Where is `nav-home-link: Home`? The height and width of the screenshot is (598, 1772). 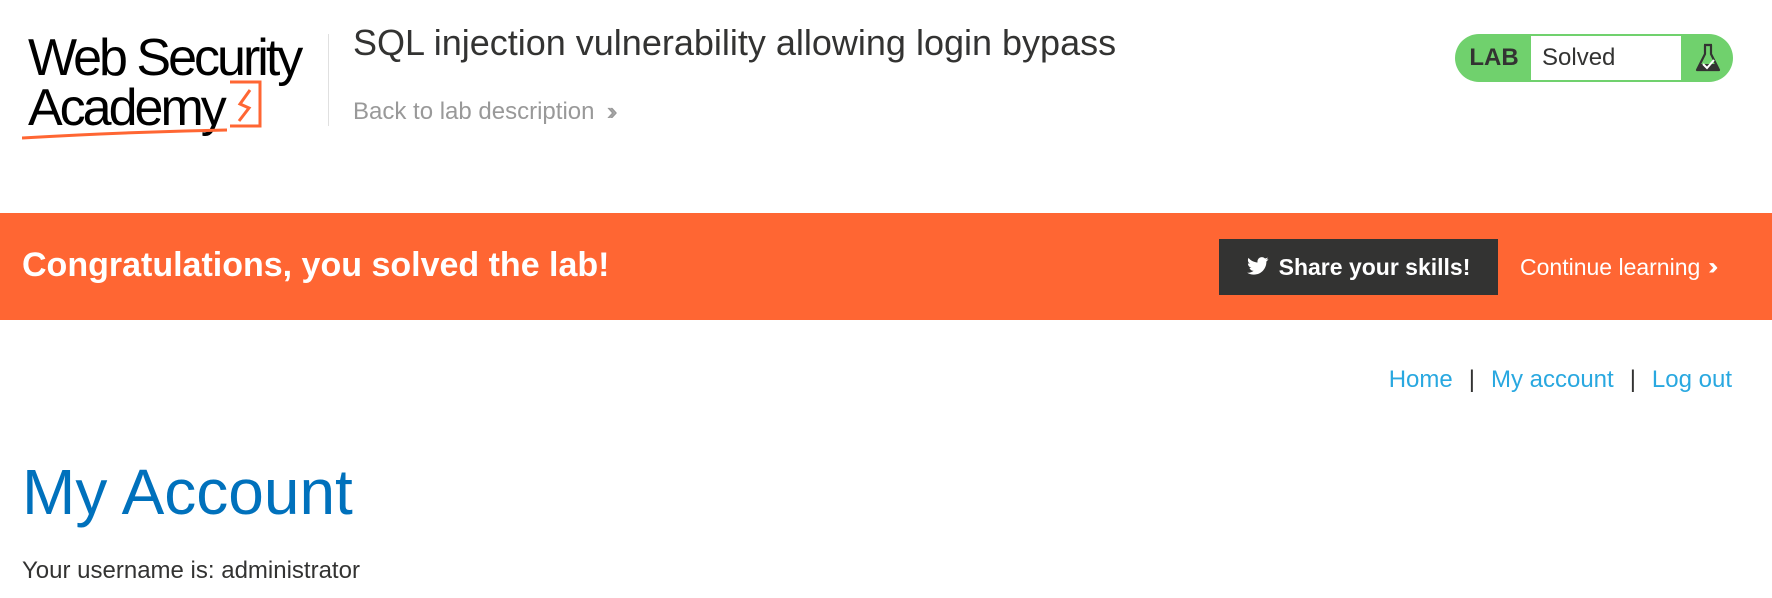 nav-home-link: Home is located at coordinates (1421, 380).